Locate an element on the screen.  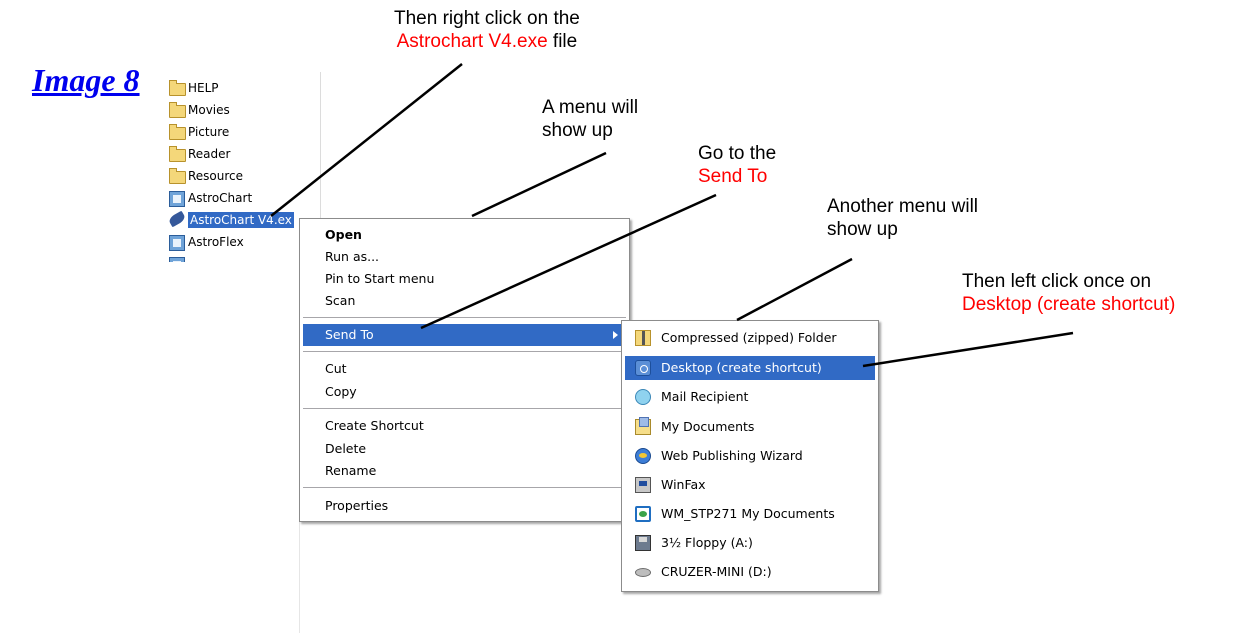
sendto-item-floppy: 3½ Floppy (A:) is located at coordinates (750, 543).